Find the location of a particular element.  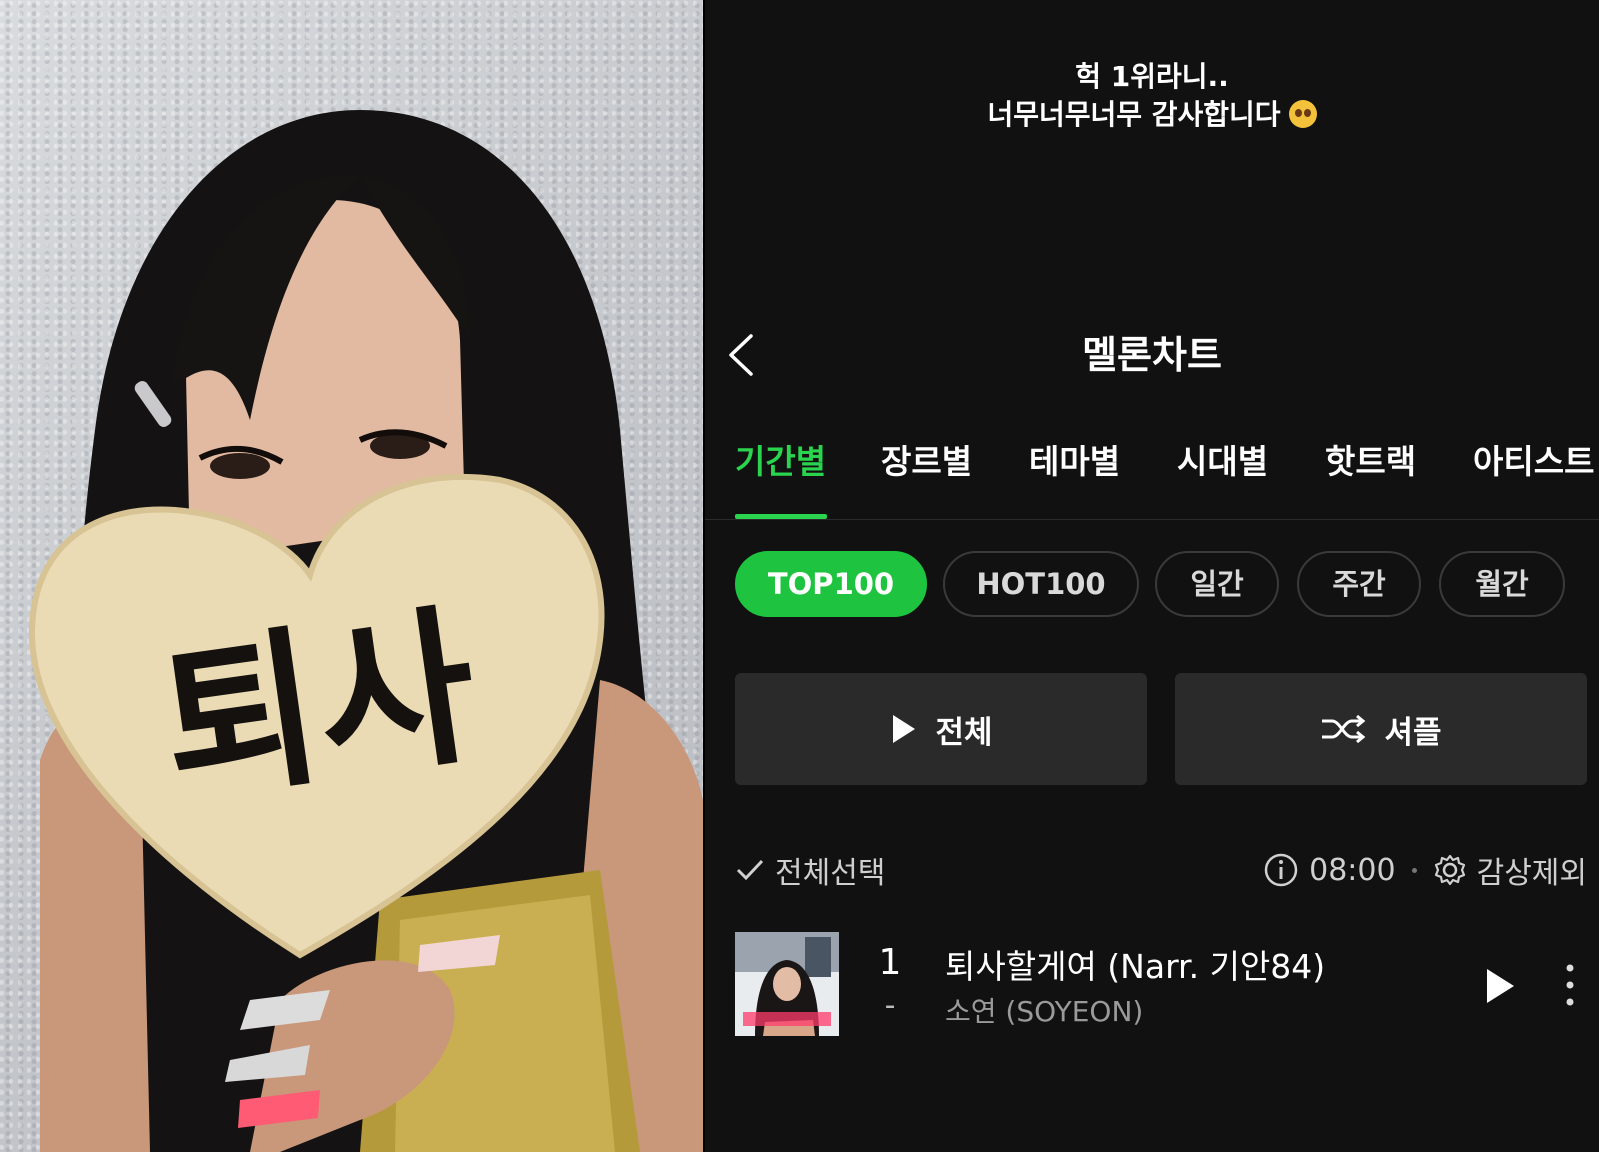

tab-period: 기간별 is located at coordinates (780, 476).